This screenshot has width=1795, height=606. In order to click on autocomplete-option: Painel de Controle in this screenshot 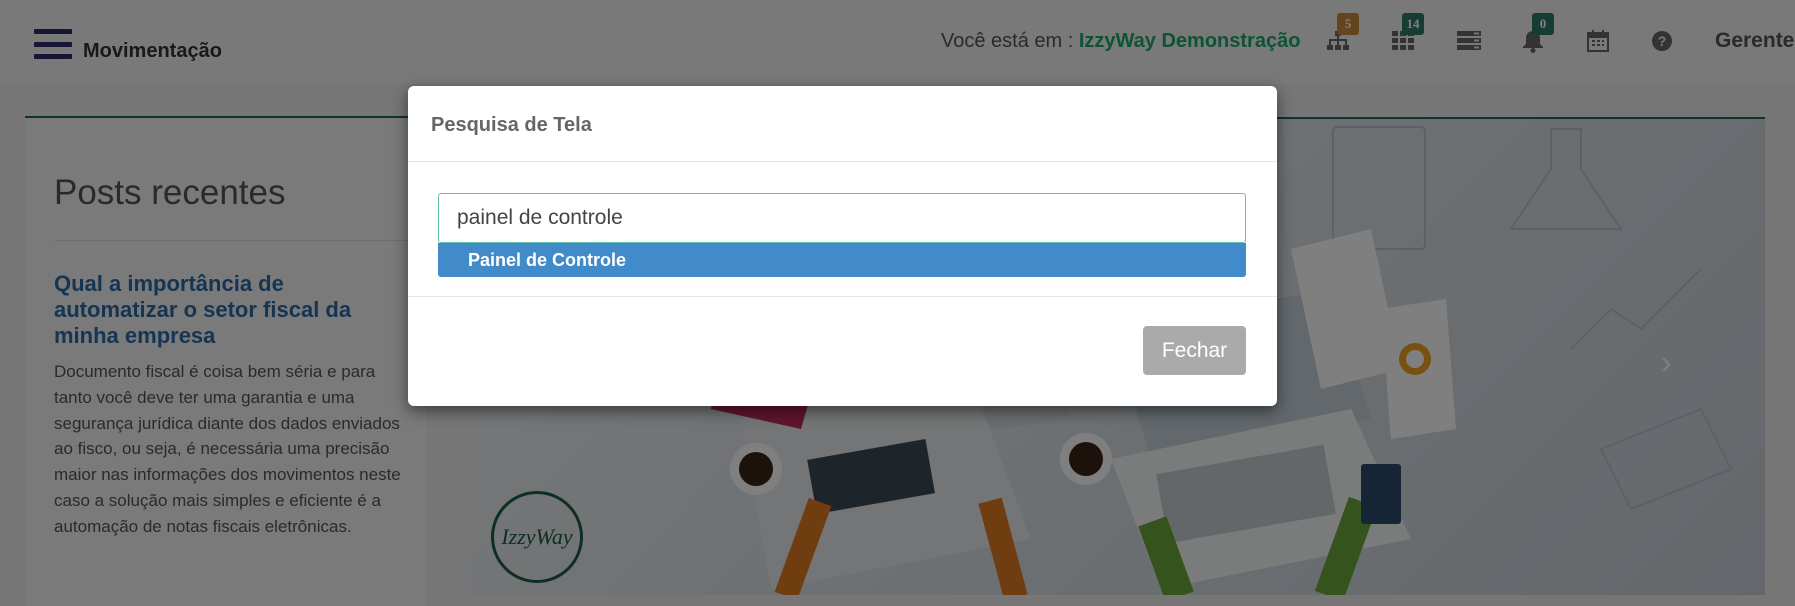, I will do `click(842, 260)`.